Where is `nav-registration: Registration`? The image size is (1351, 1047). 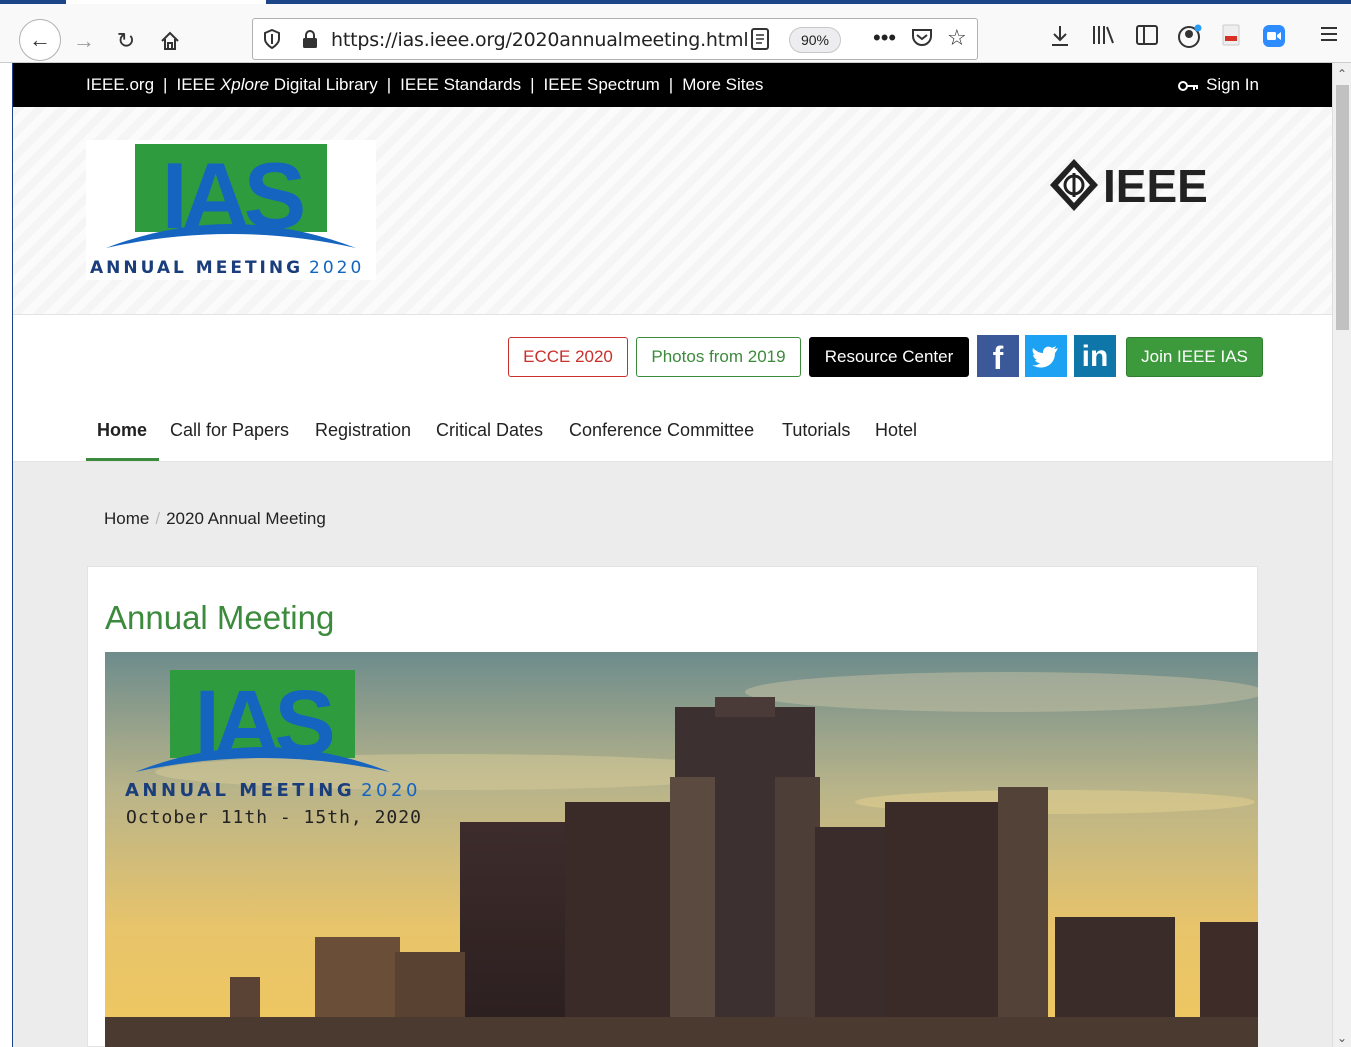 nav-registration: Registration is located at coordinates (363, 430).